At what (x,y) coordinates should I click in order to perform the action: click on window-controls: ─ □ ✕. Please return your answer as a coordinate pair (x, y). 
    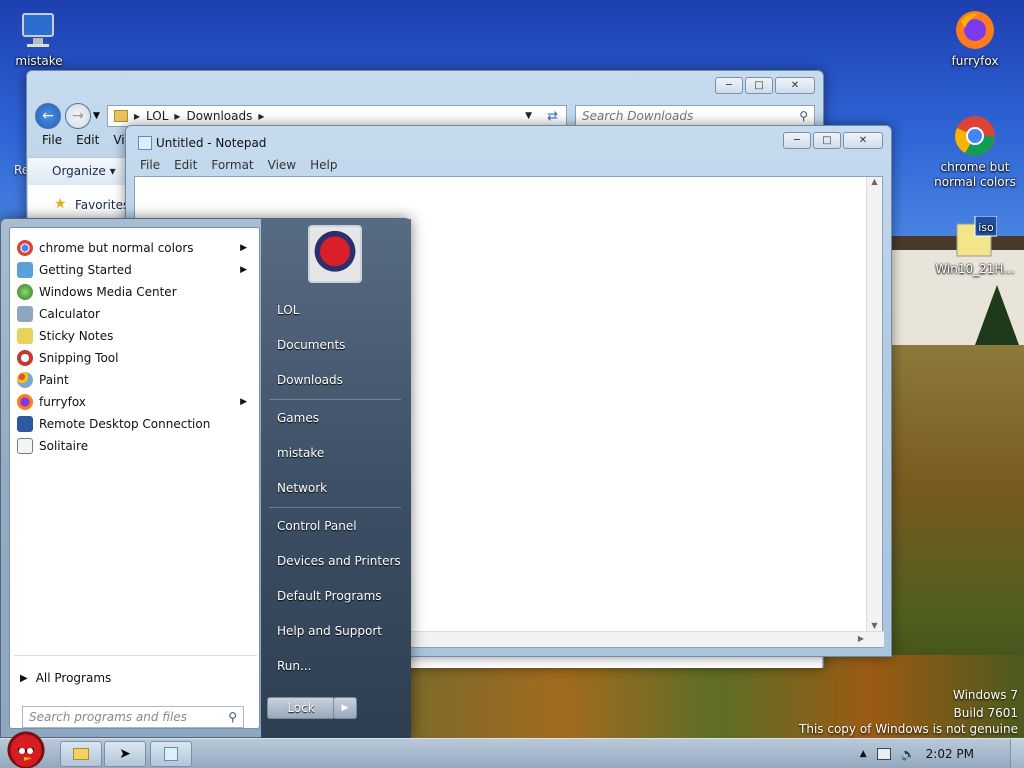
    Looking at the image, I should click on (833, 140).